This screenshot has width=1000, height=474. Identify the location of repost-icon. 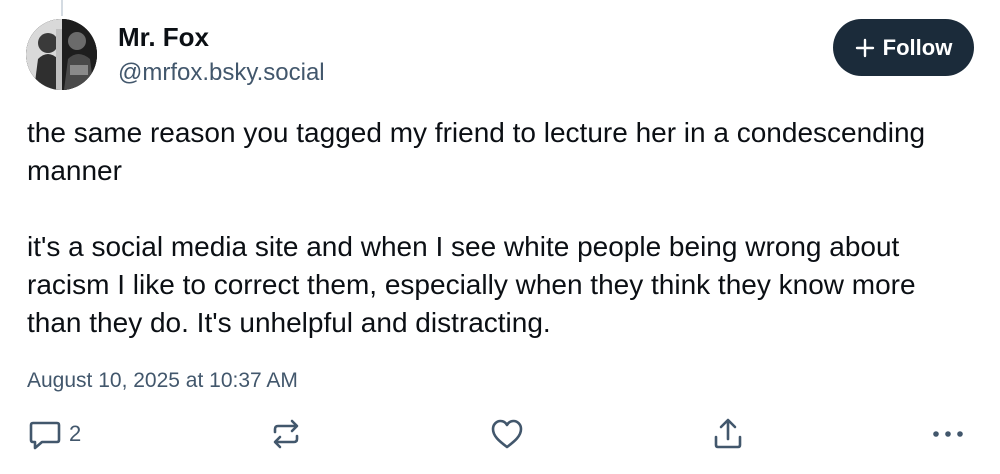
(286, 434).